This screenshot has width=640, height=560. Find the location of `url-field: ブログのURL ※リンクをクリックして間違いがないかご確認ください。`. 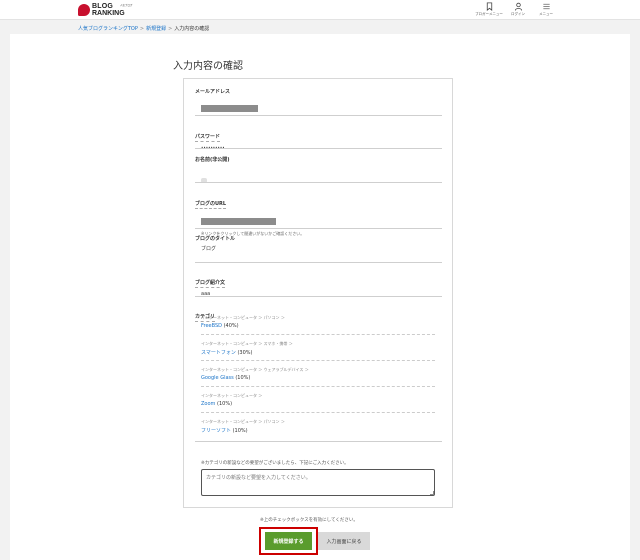

url-field: ブログのURL ※リンクをクリックして間違いがないかご確認ください。 is located at coordinates (319, 213).